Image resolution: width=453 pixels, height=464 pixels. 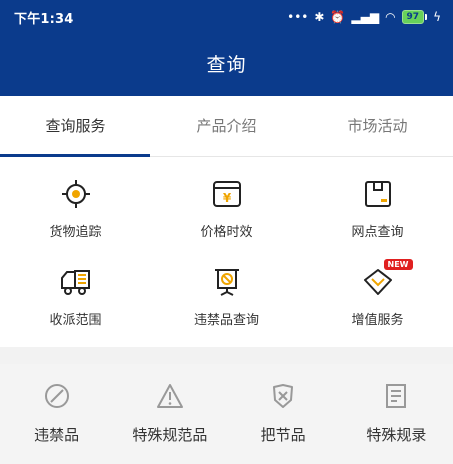 What do you see at coordinates (396, 414) in the screenshot?
I see `category-special-rules: 特殊规录` at bounding box center [396, 414].